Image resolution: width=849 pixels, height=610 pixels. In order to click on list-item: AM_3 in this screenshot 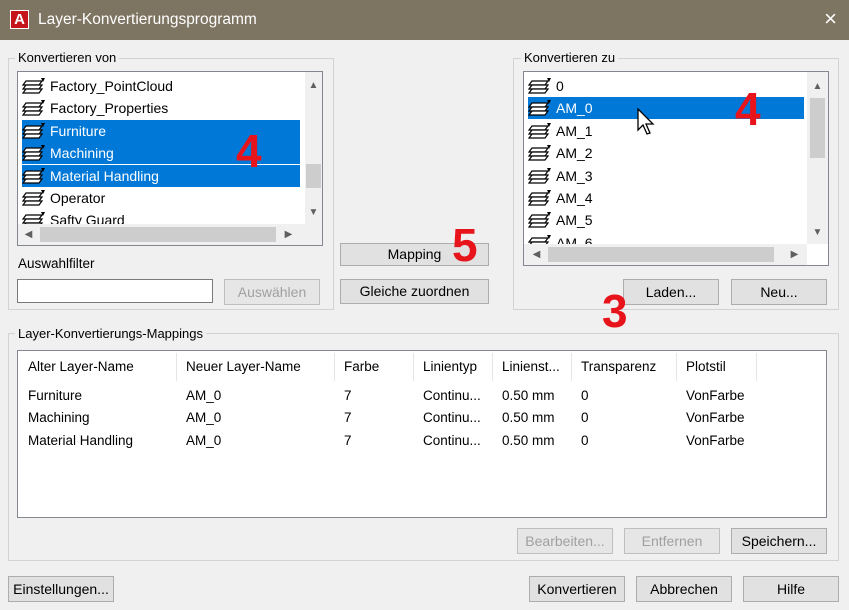, I will do `click(666, 176)`.